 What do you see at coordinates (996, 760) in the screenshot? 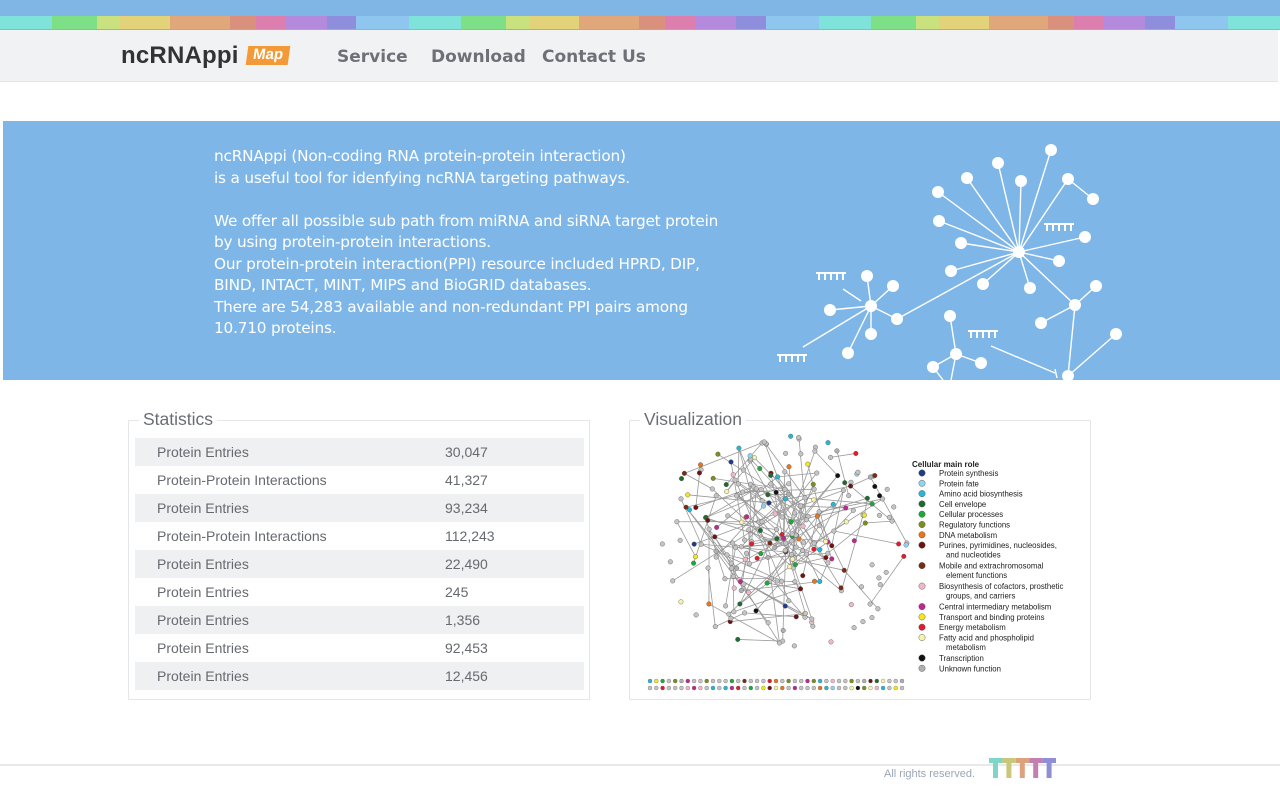
I see `logo-bar` at bounding box center [996, 760].